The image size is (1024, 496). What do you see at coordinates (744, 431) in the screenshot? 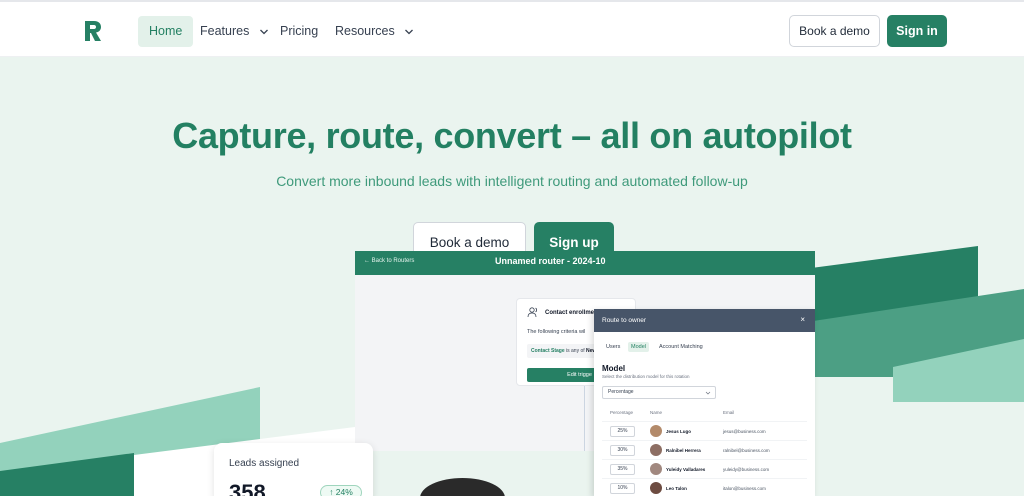
I see `user-email: jesus@business.com` at bounding box center [744, 431].